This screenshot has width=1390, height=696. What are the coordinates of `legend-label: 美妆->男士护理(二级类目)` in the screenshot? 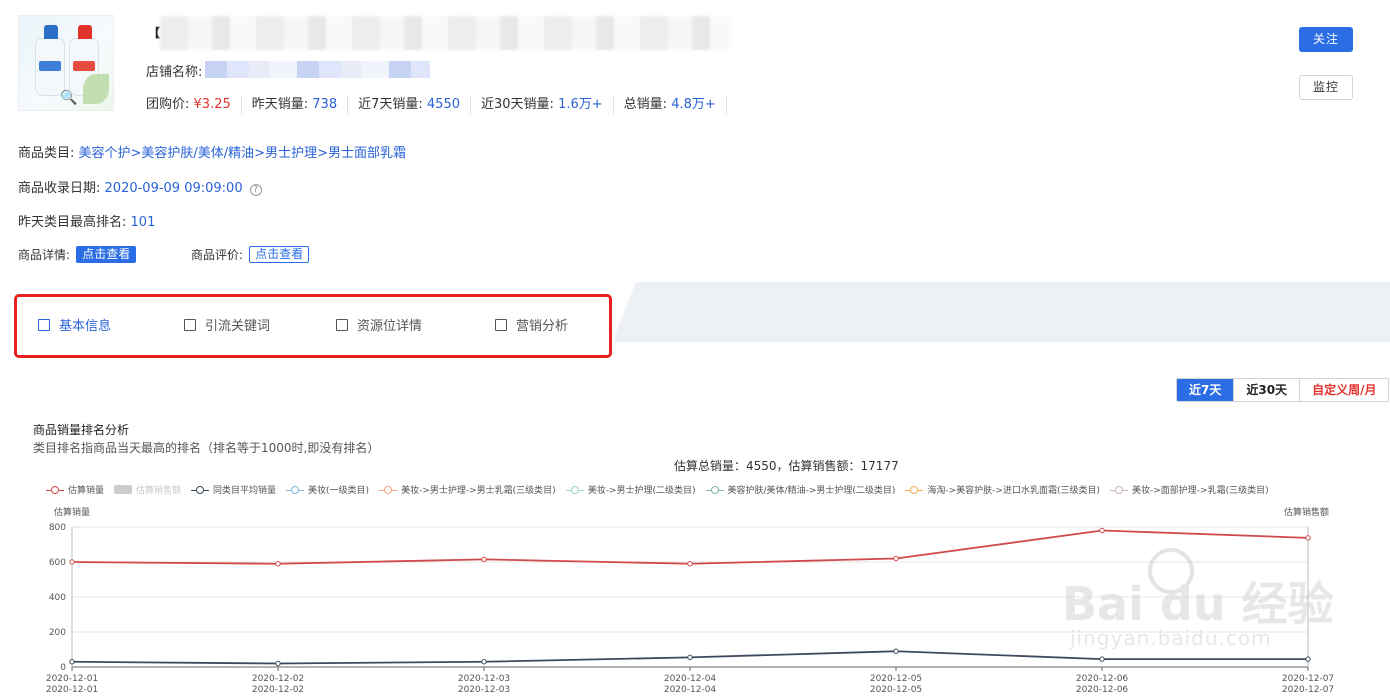 It's located at (641, 491).